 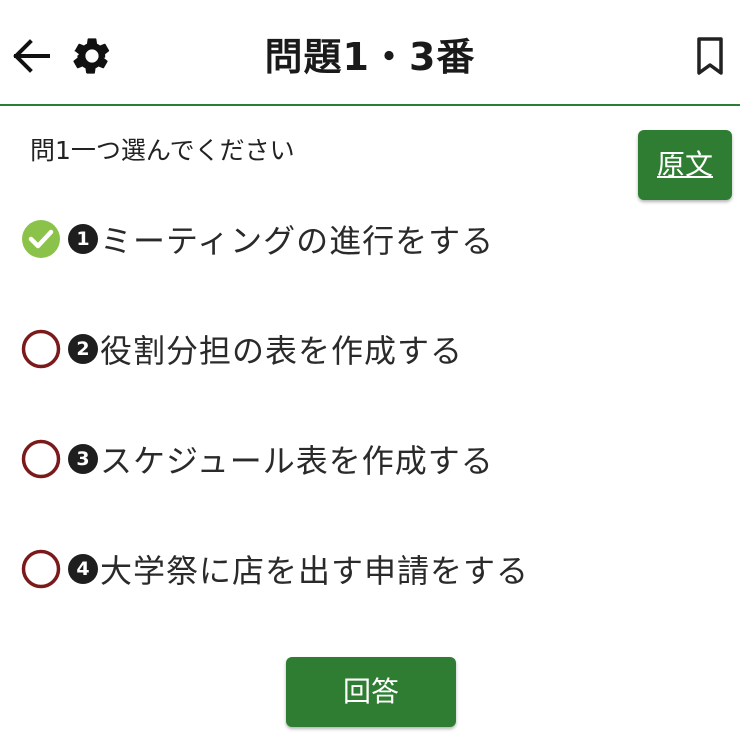 I want to click on option-number-badge: 4, so click(x=83, y=569).